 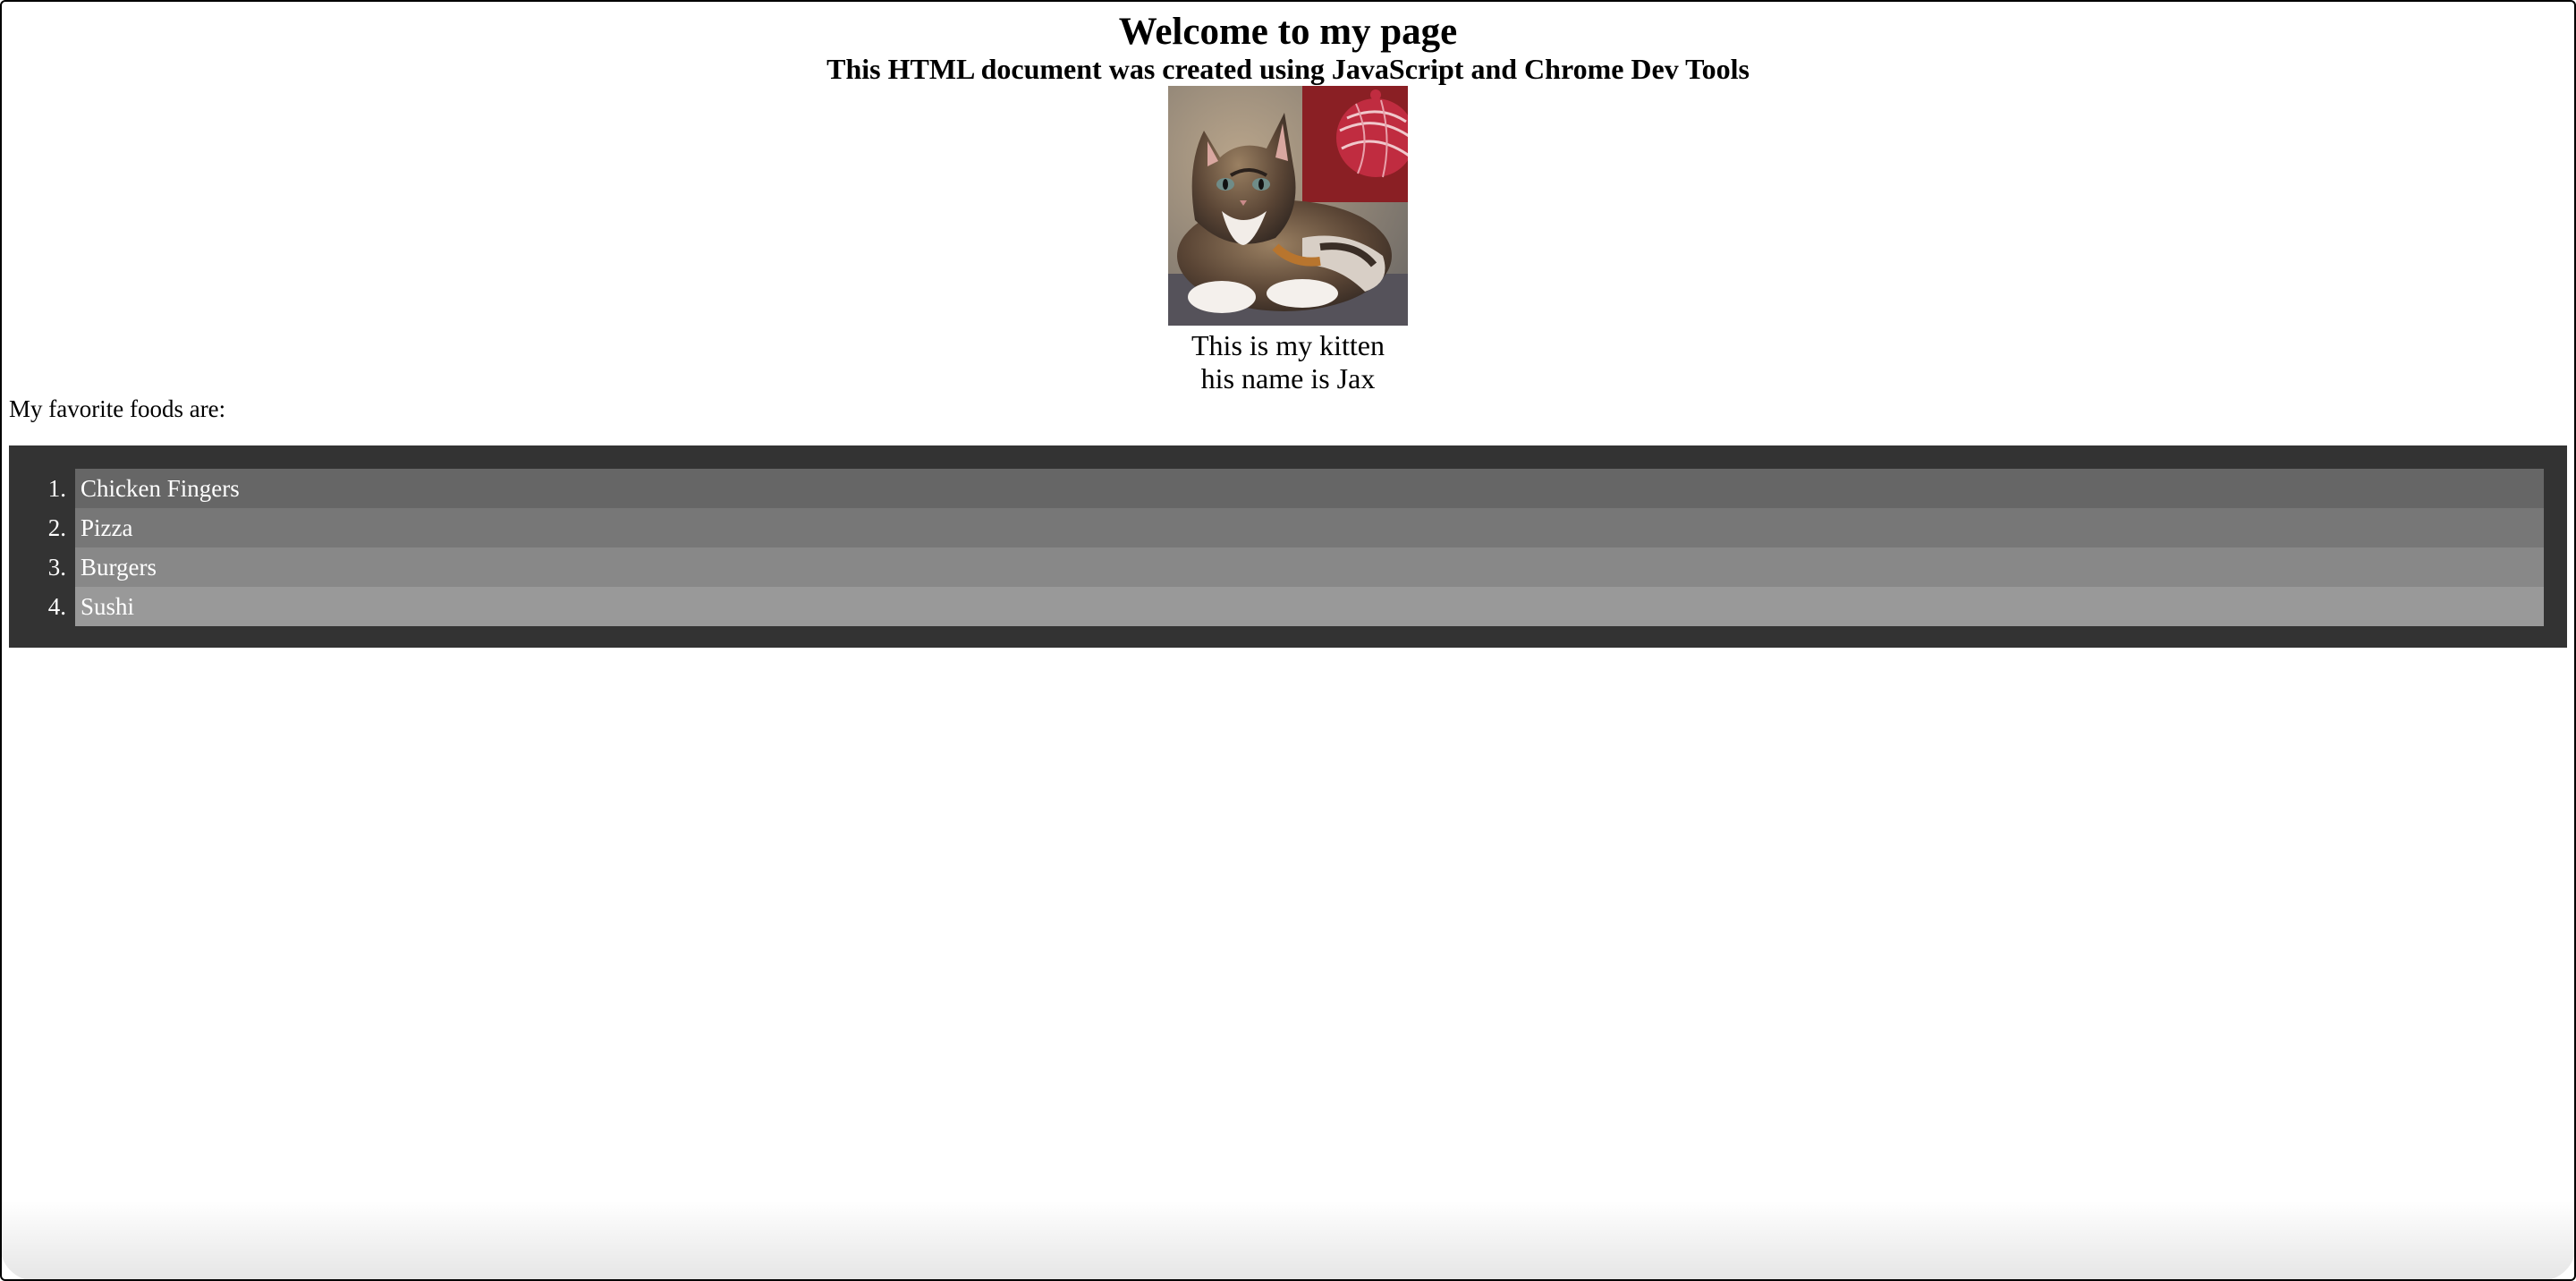 What do you see at coordinates (56, 567) in the screenshot?
I see `list-item-number: 3.` at bounding box center [56, 567].